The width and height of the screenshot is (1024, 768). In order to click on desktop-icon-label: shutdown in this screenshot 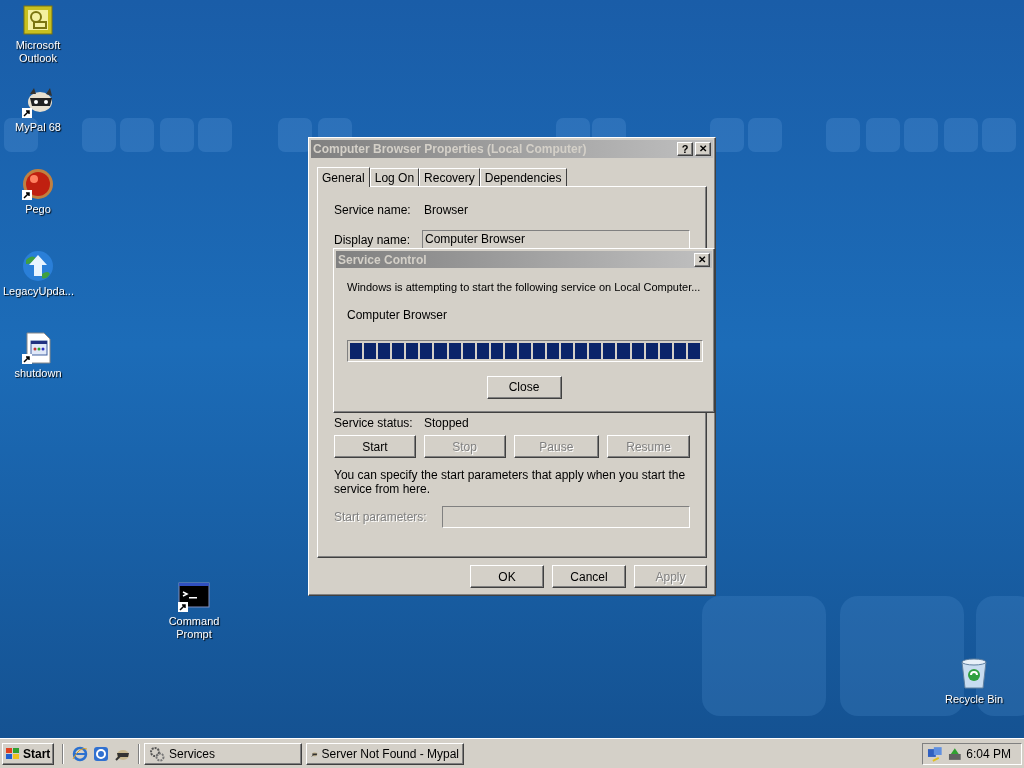, I will do `click(38, 373)`.